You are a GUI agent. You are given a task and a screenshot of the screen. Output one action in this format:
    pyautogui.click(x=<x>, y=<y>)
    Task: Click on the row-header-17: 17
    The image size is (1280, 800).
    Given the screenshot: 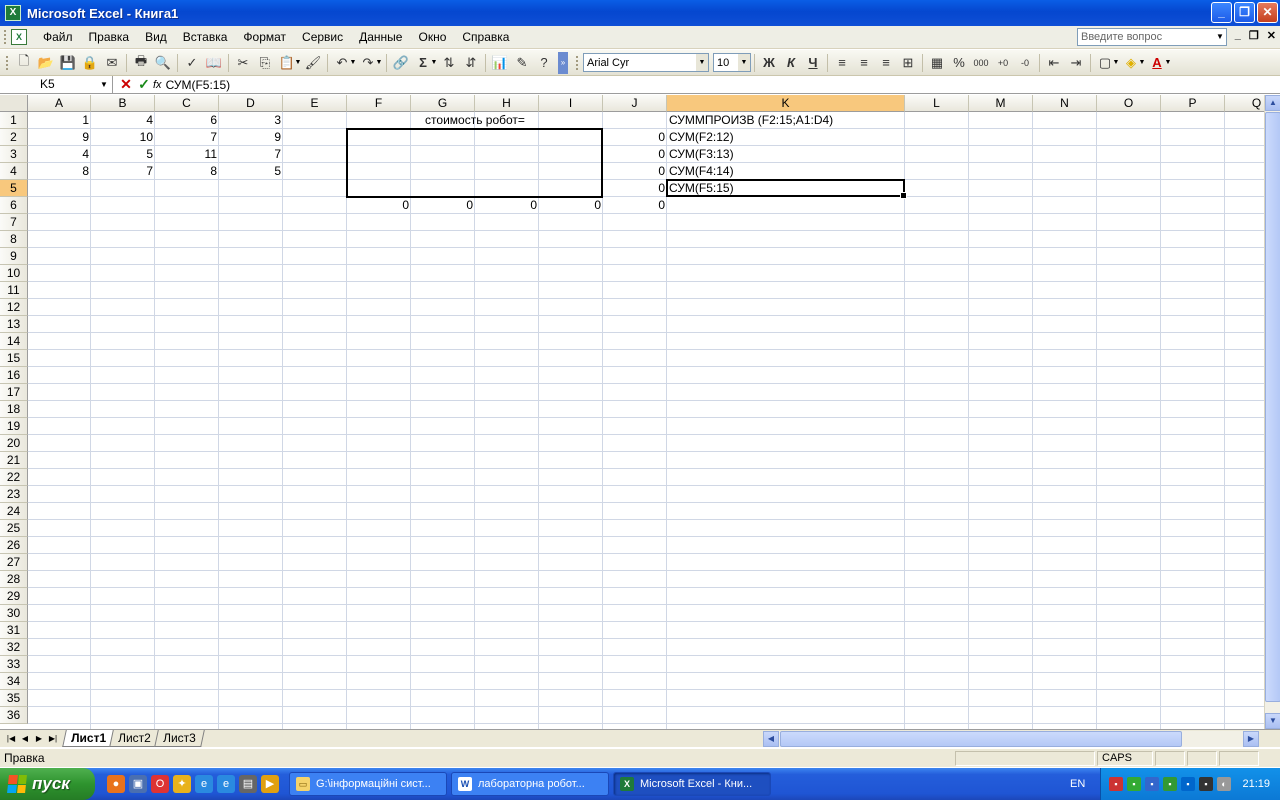 What is the action you would take?
    pyautogui.click(x=14, y=392)
    